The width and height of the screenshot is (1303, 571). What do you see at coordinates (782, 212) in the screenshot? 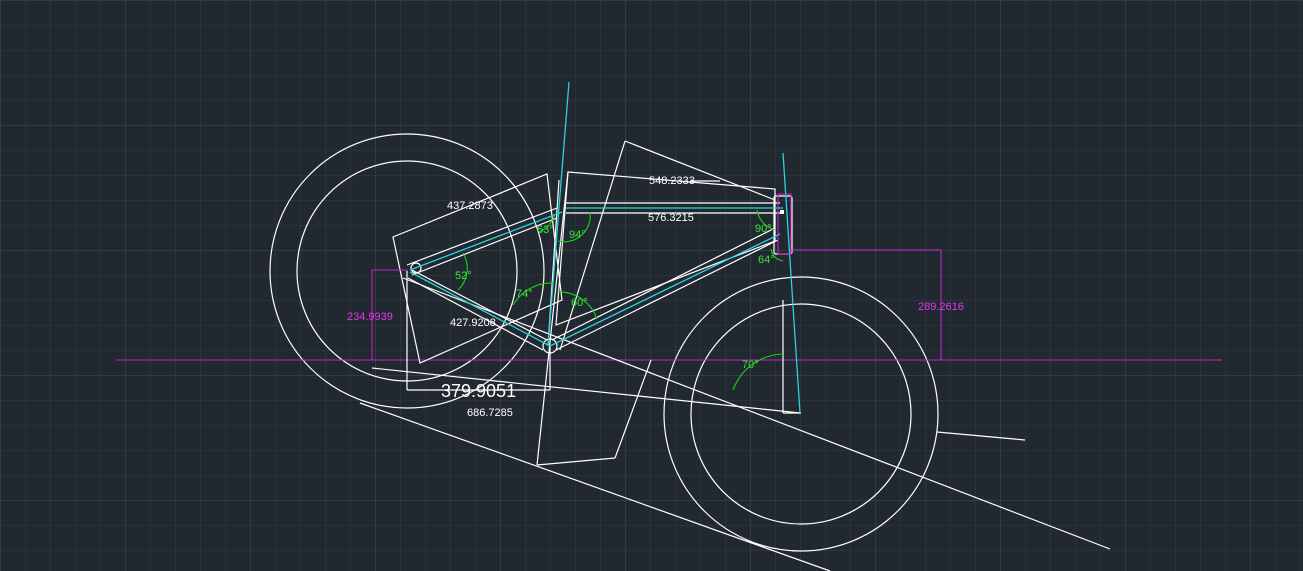
I see `head-tube-marker` at bounding box center [782, 212].